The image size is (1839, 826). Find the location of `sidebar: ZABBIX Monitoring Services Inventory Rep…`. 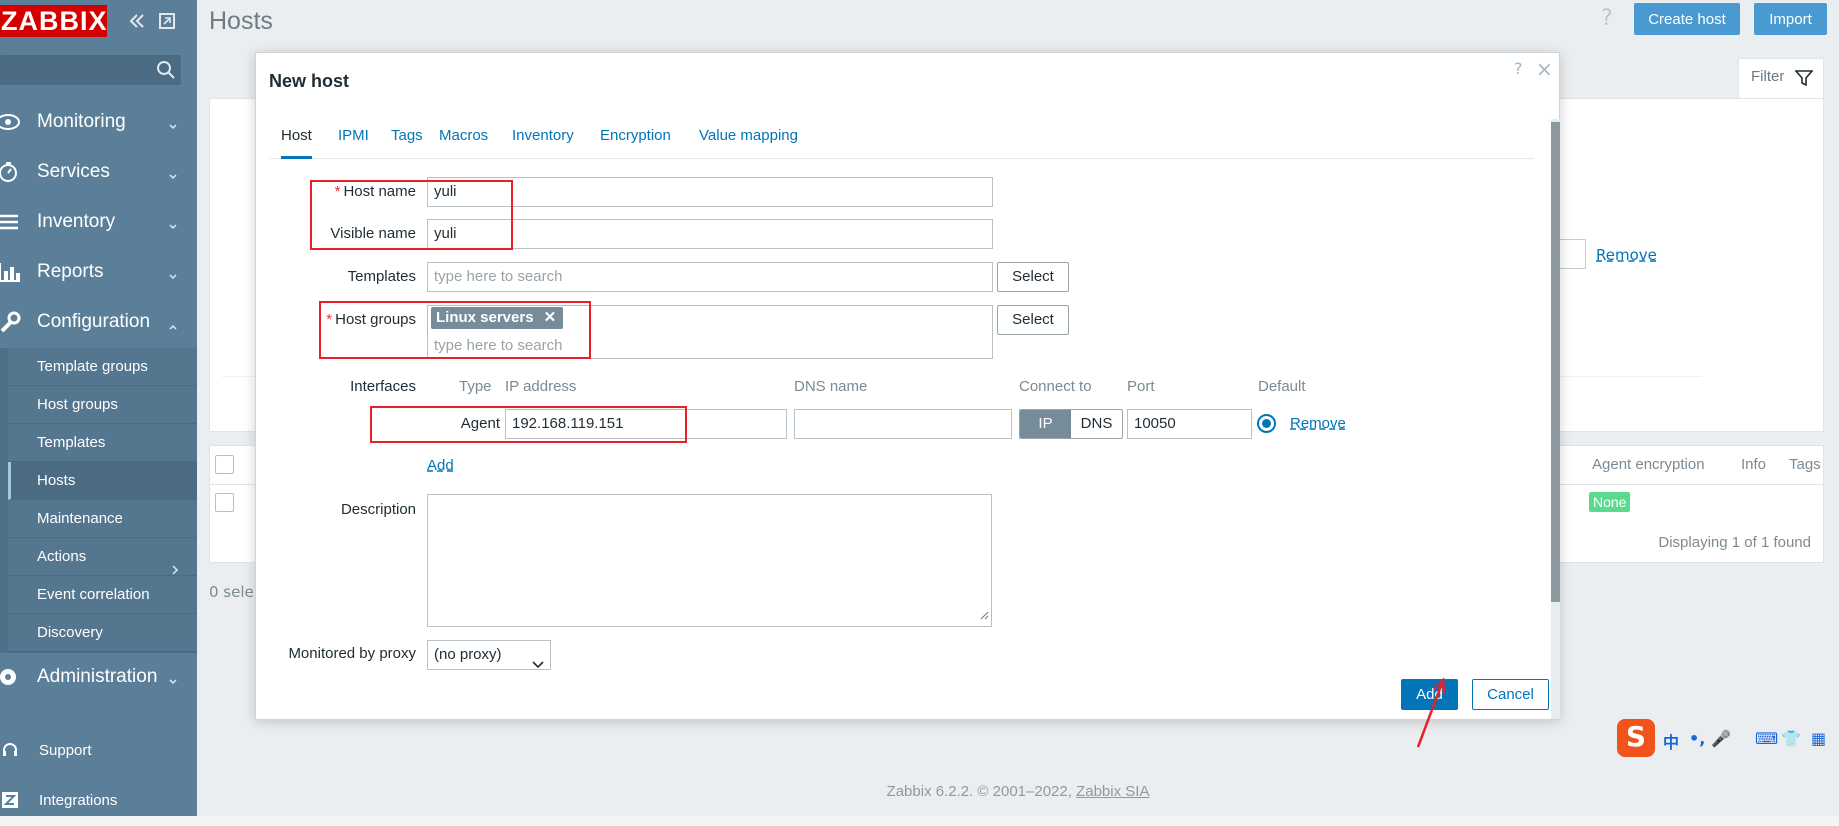

sidebar: ZABBIX Monitoring Services Inventory Rep… is located at coordinates (98, 413).